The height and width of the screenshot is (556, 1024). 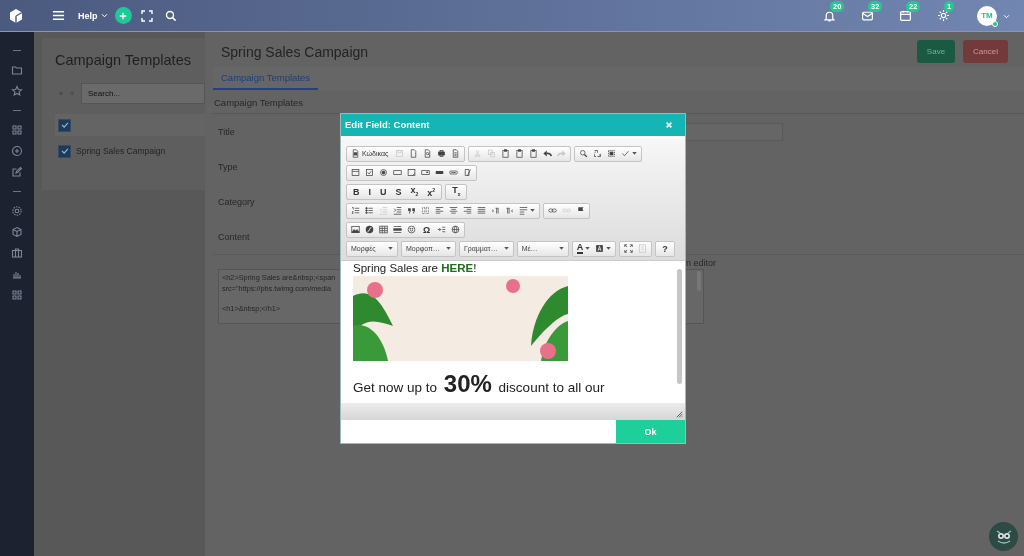 What do you see at coordinates (93, 15) in the screenshot?
I see `help-menu: Help` at bounding box center [93, 15].